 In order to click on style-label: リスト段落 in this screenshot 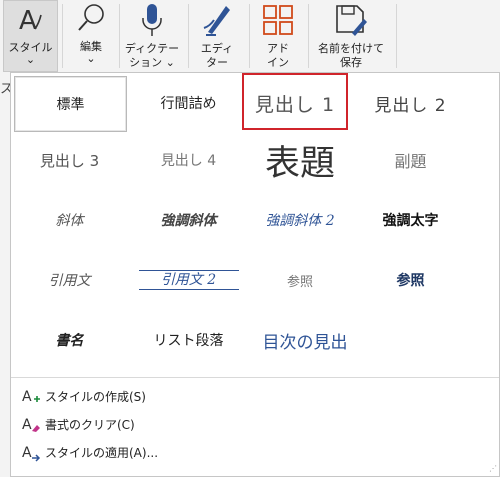, I will do `click(188, 341)`.